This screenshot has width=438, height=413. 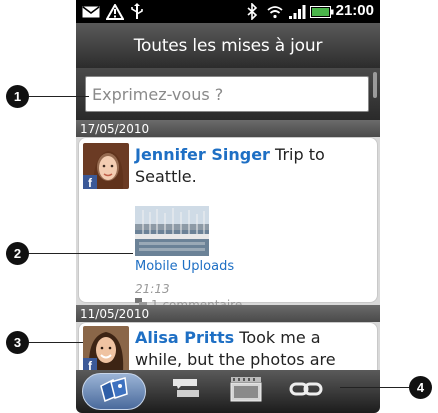 I want to click on callout-2: 2, so click(x=17, y=253).